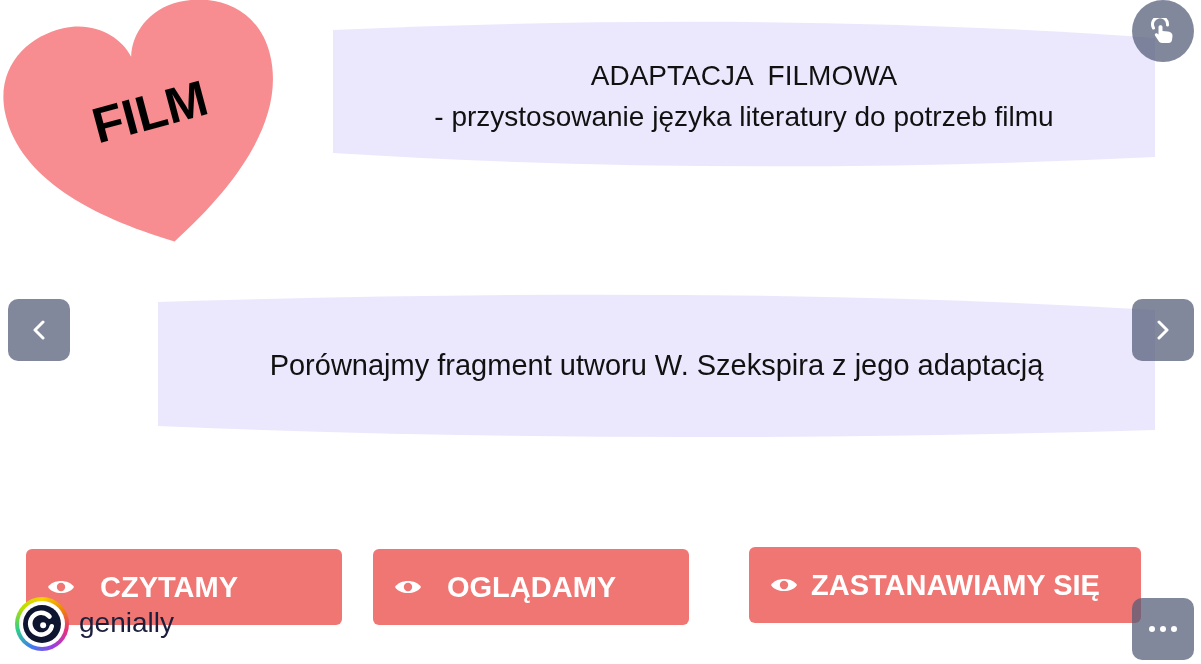 The image size is (1201, 664). I want to click on banner-subtitle: - przystosowanie języka literatury do potrzeb filmu, so click(744, 117).